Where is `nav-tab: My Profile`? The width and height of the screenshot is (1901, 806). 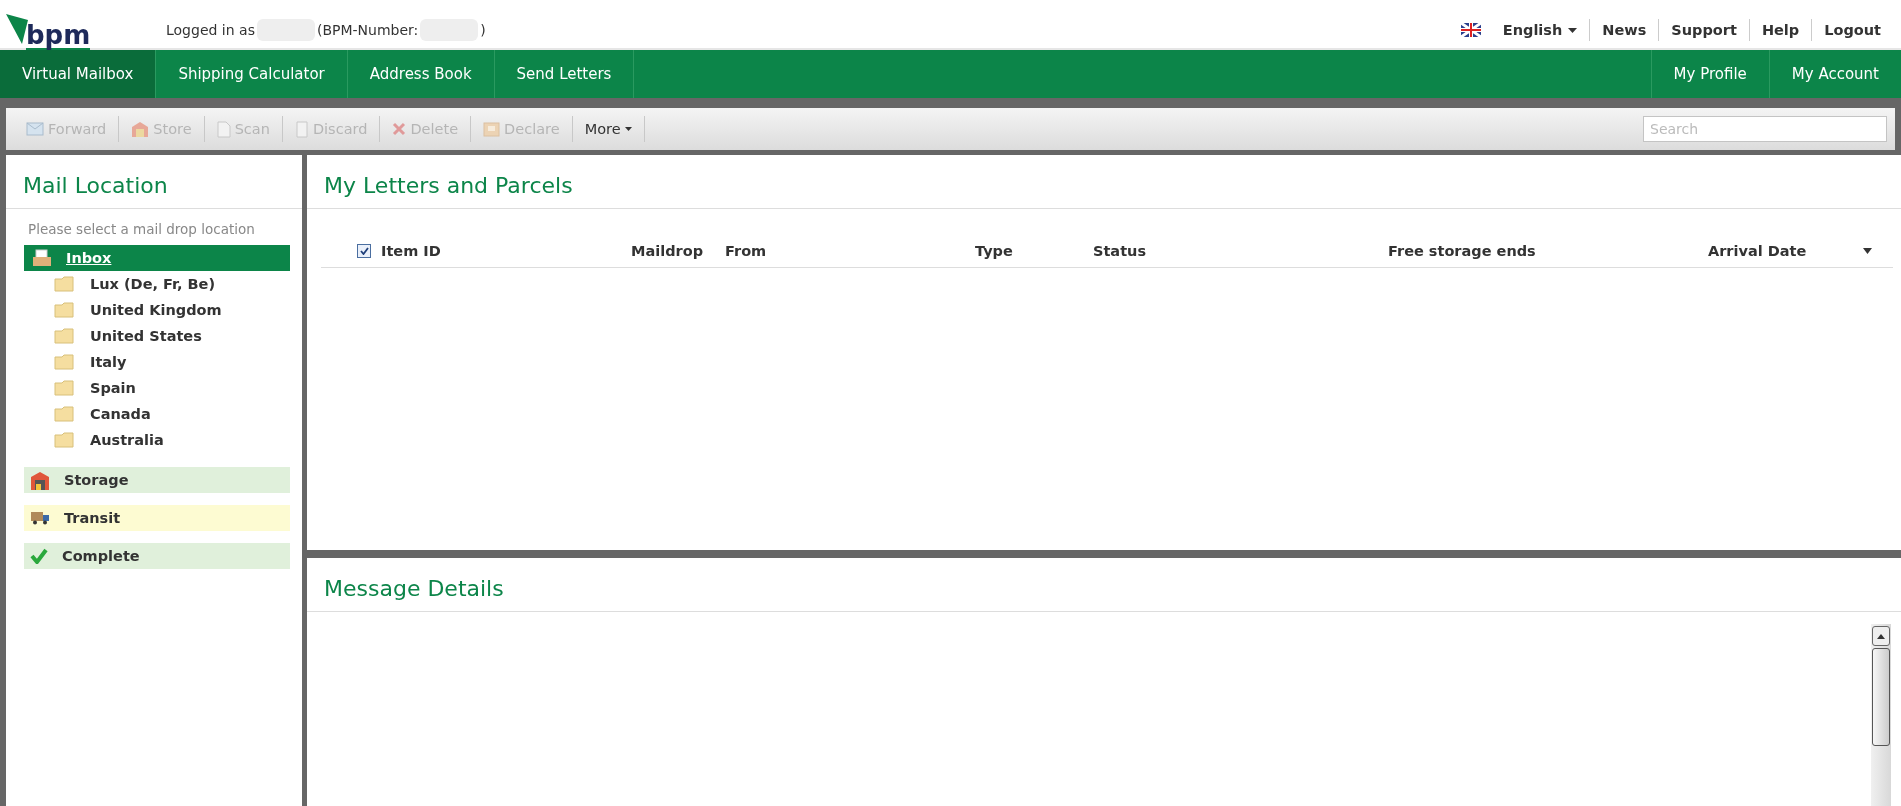 nav-tab: My Profile is located at coordinates (1709, 74).